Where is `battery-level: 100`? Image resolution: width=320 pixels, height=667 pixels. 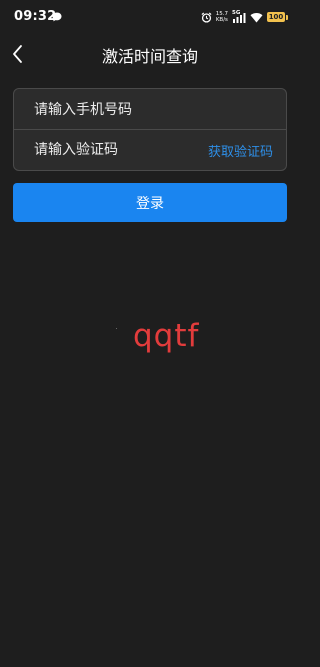
battery-level: 100 is located at coordinates (276, 17).